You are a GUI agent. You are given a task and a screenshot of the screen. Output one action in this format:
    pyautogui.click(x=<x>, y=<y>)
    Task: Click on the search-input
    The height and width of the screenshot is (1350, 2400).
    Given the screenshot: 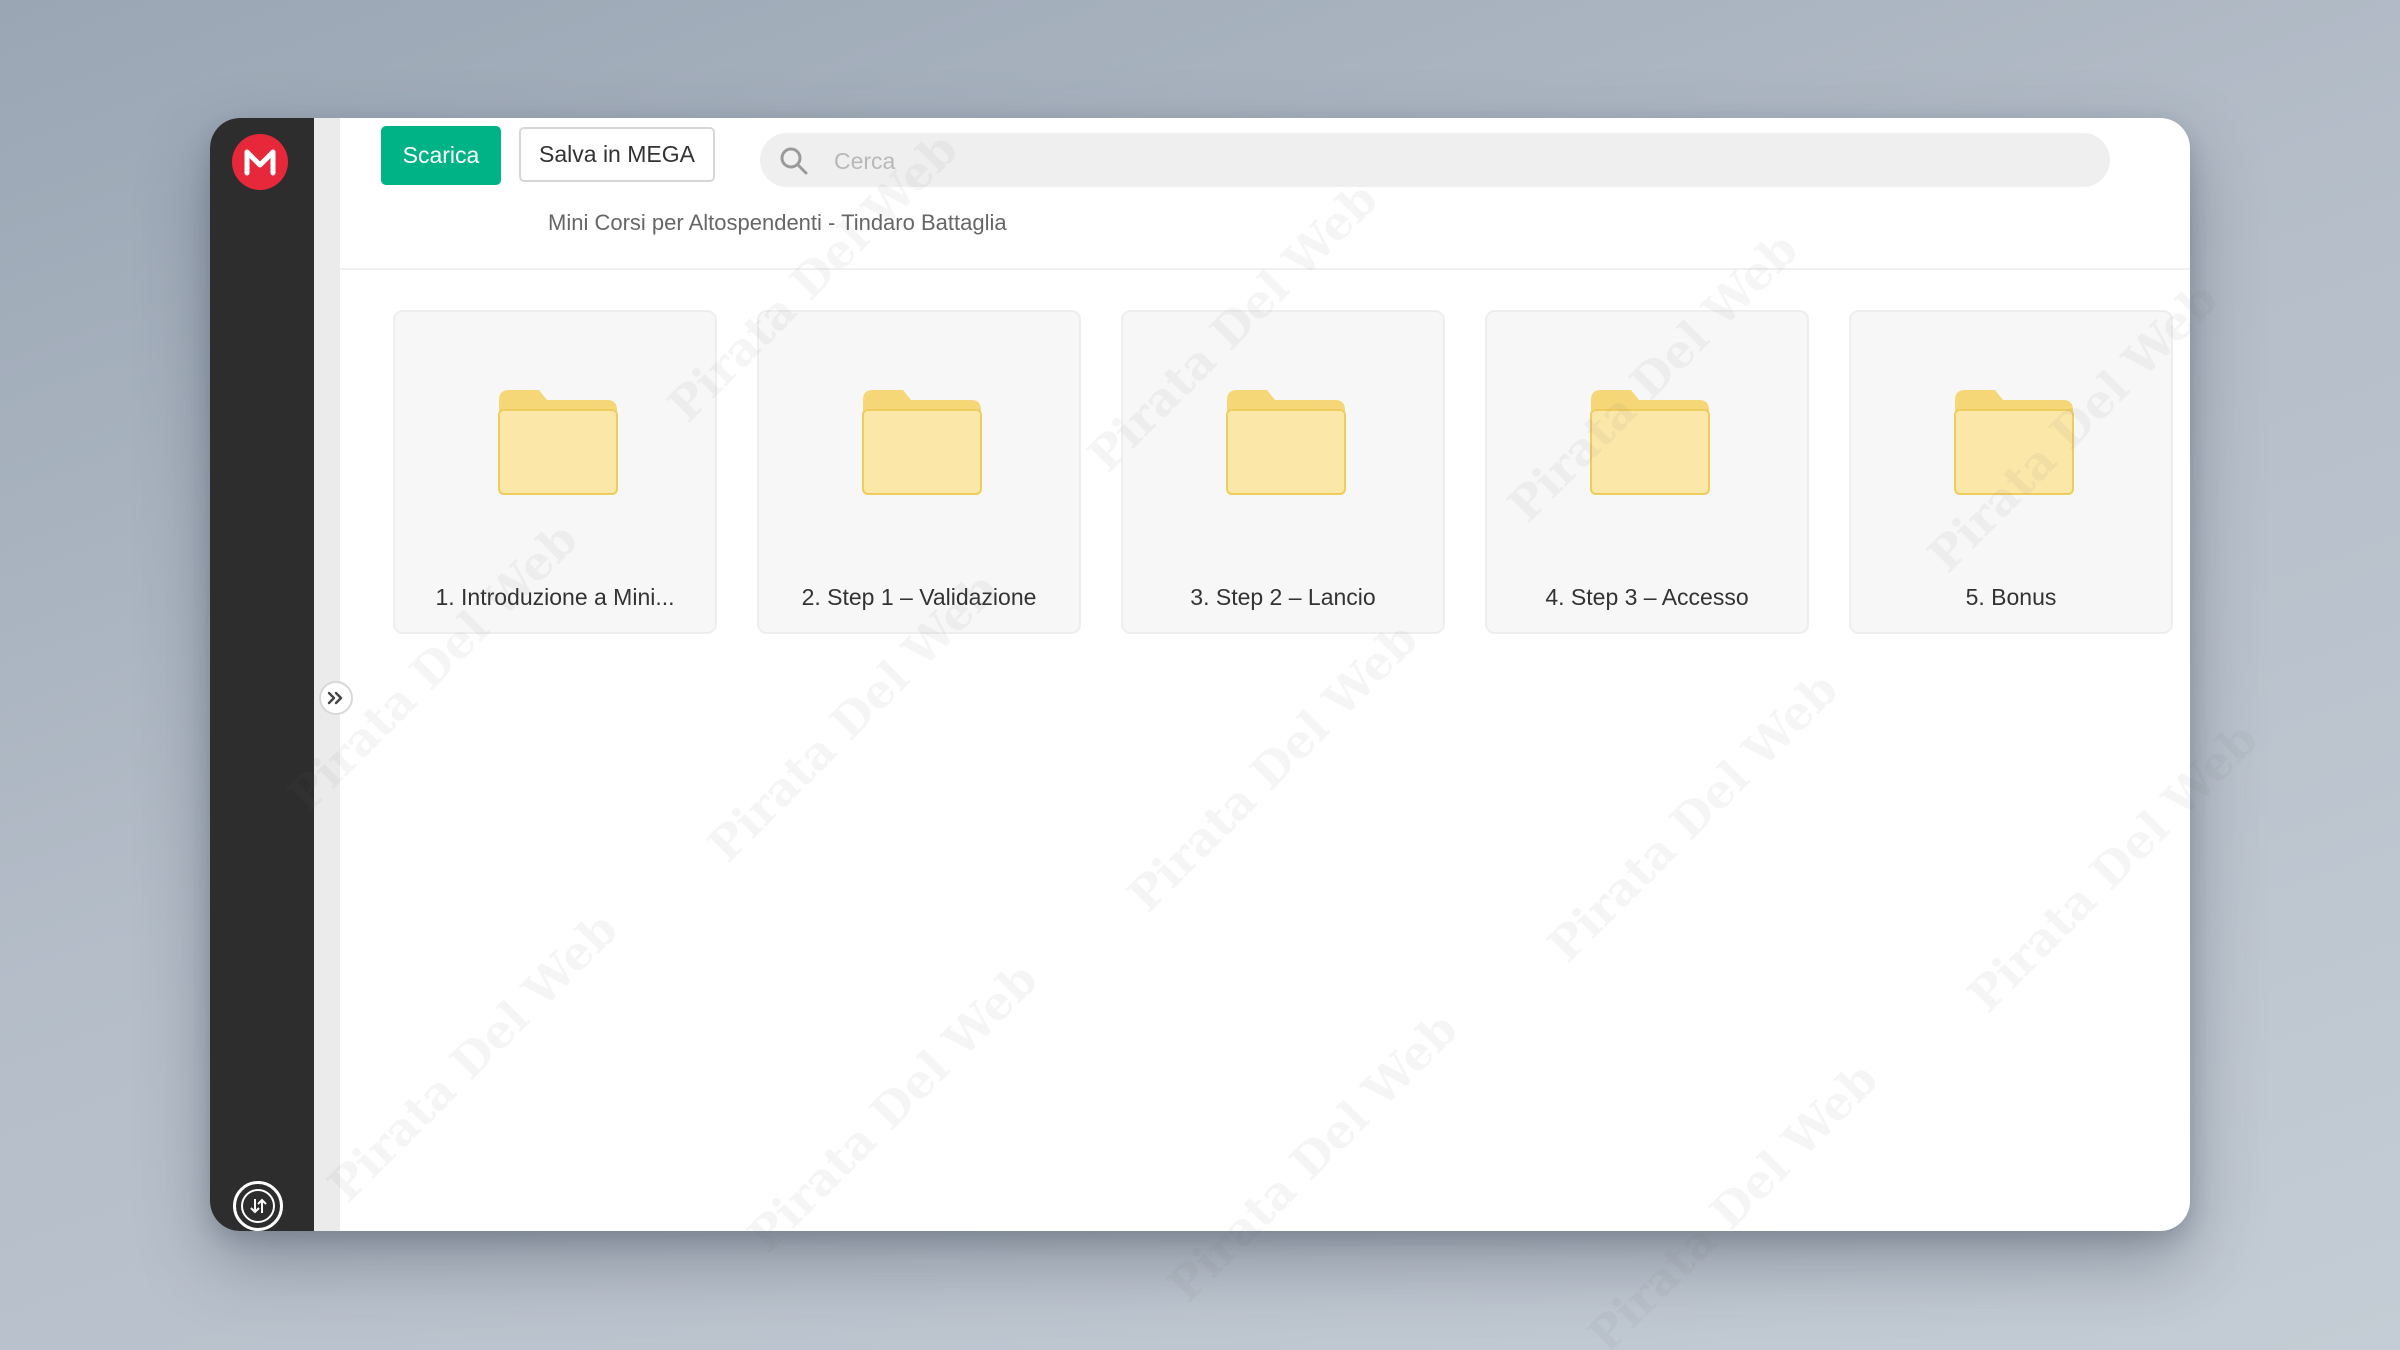 What is the action you would take?
    pyautogui.click(x=1459, y=161)
    